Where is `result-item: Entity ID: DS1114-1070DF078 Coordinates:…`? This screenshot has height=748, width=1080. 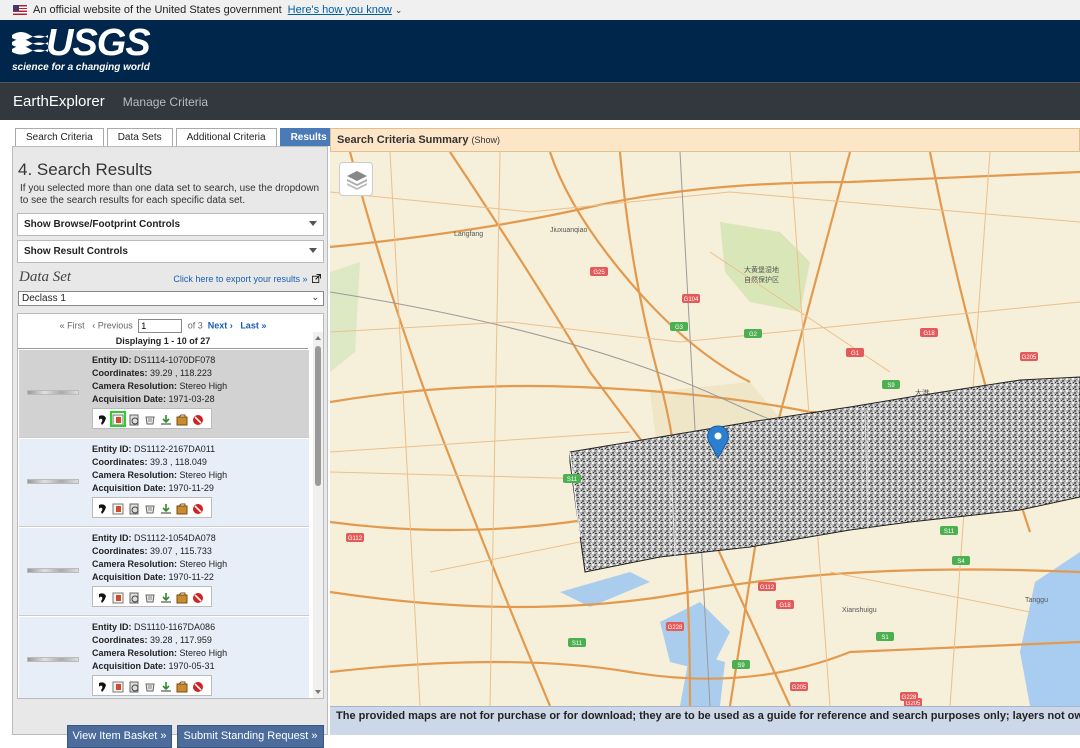
result-item: Entity ID: DS1114-1070DF078 Coordinates:… is located at coordinates (164, 394).